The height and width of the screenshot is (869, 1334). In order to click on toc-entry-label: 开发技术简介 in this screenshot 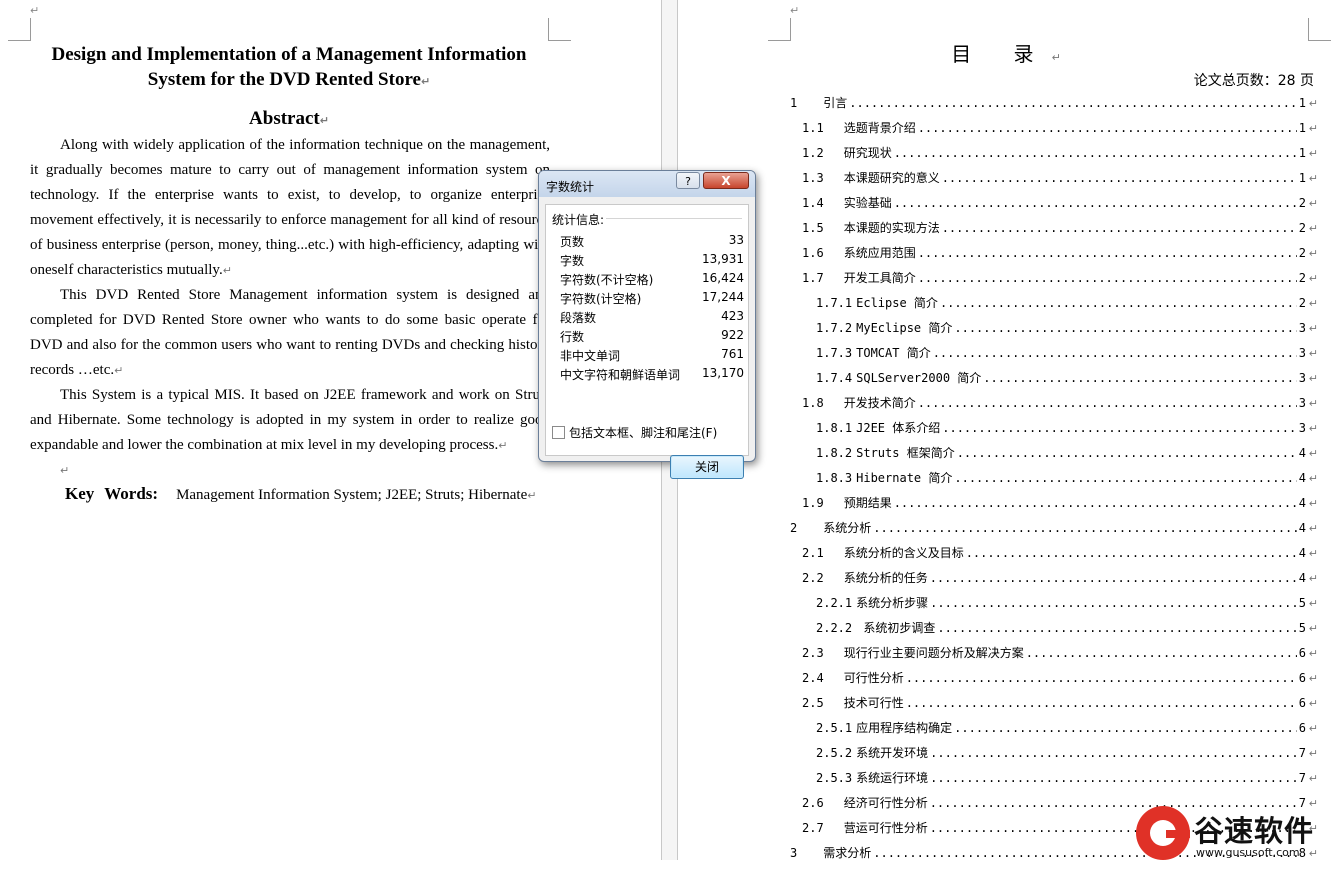, I will do `click(879, 403)`.